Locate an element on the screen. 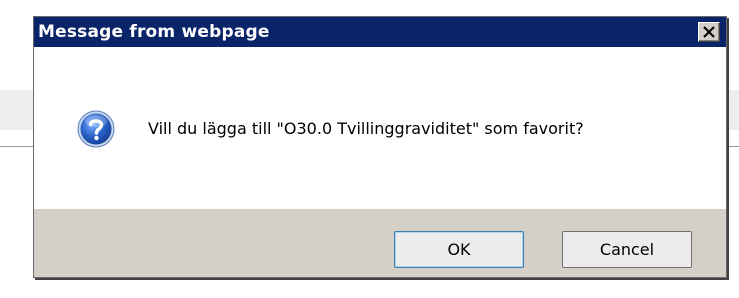  close-button is located at coordinates (709, 32).